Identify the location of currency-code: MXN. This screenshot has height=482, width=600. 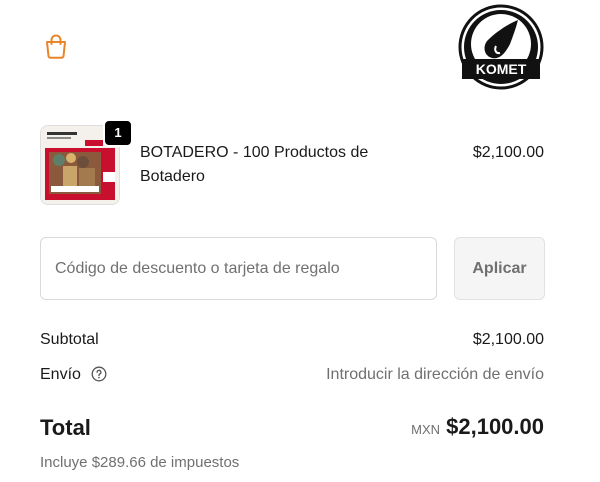
(425, 429).